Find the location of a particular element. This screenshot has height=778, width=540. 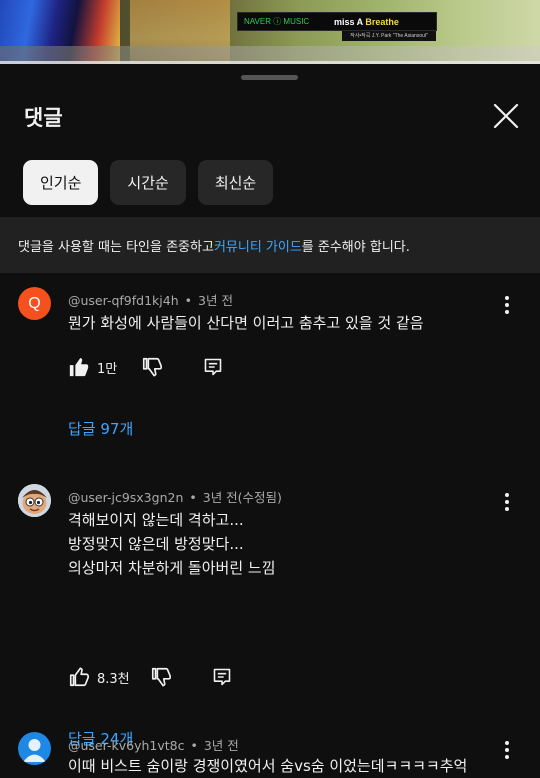

banner-brand: NAVER ⓘ MUSIC is located at coordinates (277, 21).